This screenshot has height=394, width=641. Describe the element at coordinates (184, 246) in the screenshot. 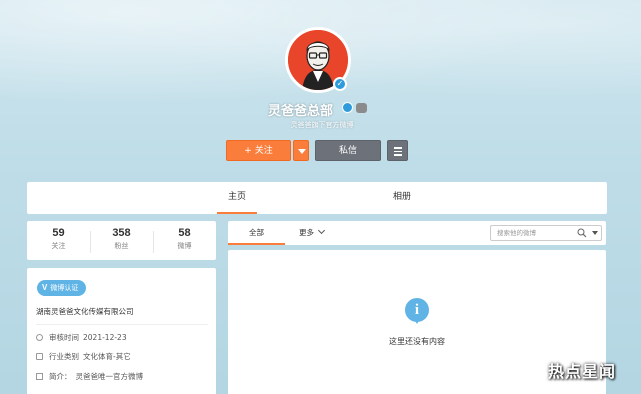

I see `stat-label: 微博` at that location.